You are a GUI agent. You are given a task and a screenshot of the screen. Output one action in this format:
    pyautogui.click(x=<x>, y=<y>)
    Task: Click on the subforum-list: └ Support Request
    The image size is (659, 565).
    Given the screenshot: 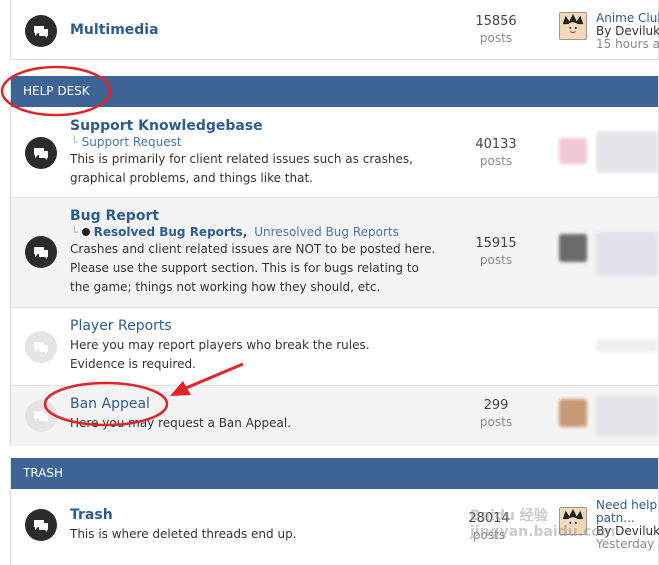 What is the action you would take?
    pyautogui.click(x=126, y=142)
    